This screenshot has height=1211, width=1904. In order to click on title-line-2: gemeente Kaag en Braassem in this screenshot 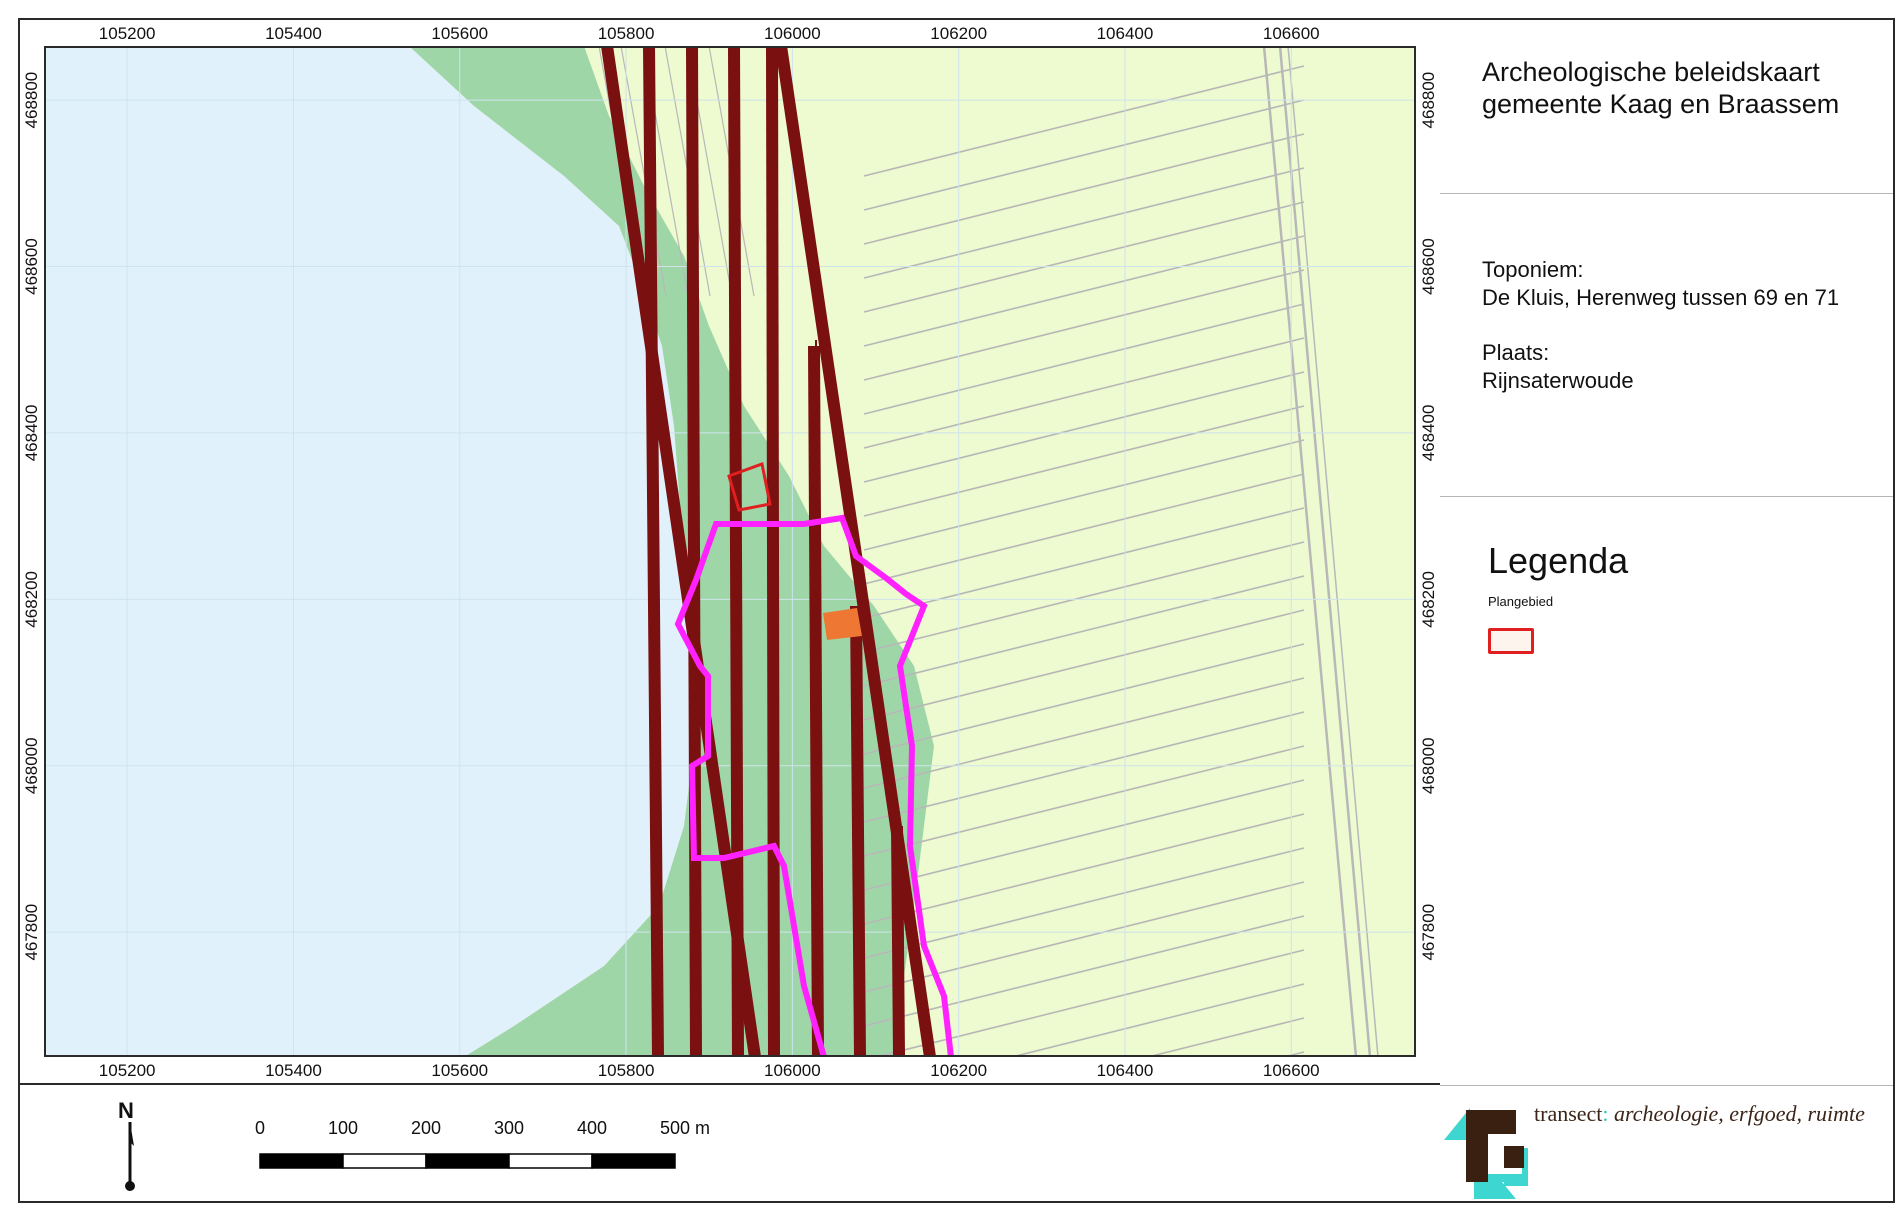, I will do `click(1661, 104)`.